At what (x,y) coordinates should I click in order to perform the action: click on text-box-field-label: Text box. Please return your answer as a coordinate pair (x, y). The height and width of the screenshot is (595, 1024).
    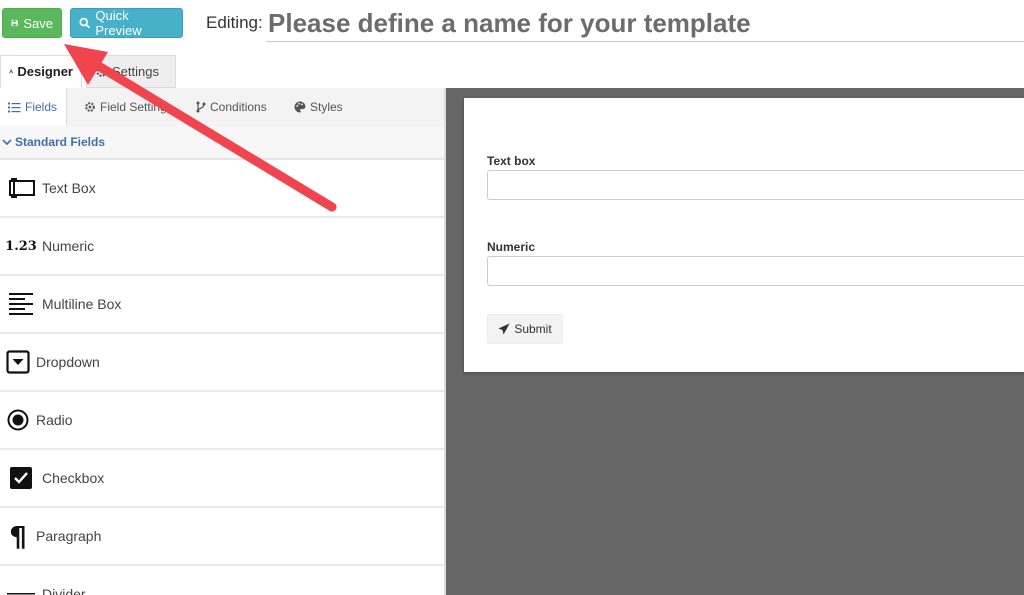
    Looking at the image, I should click on (511, 161).